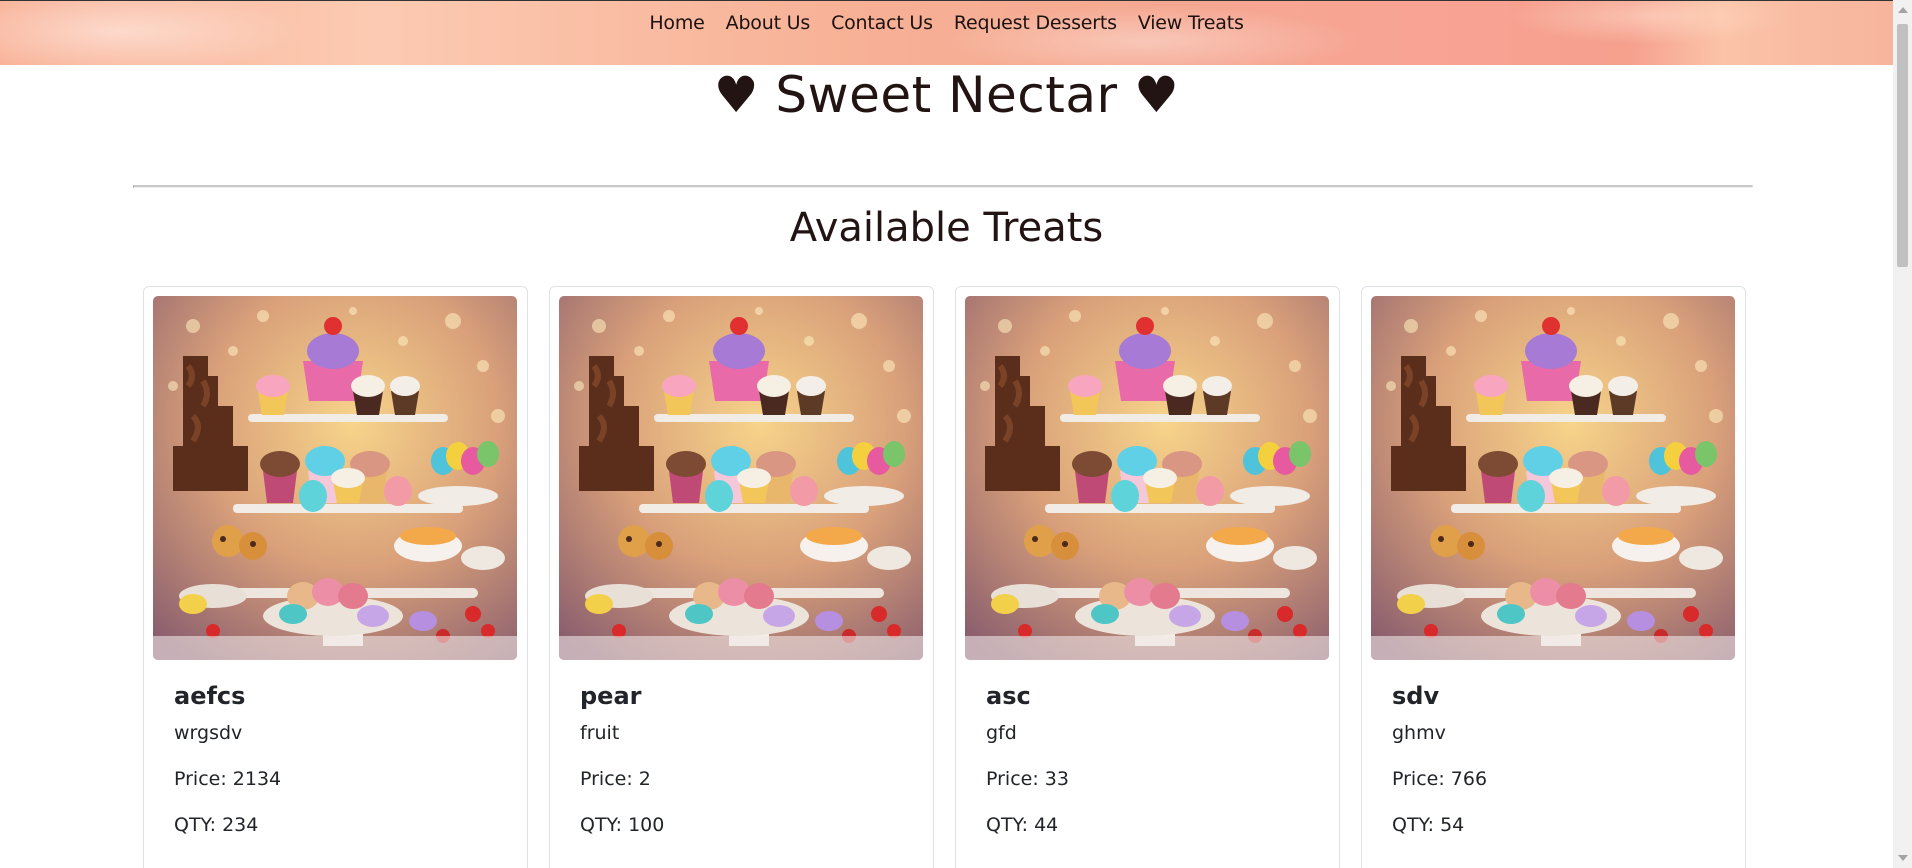  I want to click on triangle-up-icon, so click(1903, 10).